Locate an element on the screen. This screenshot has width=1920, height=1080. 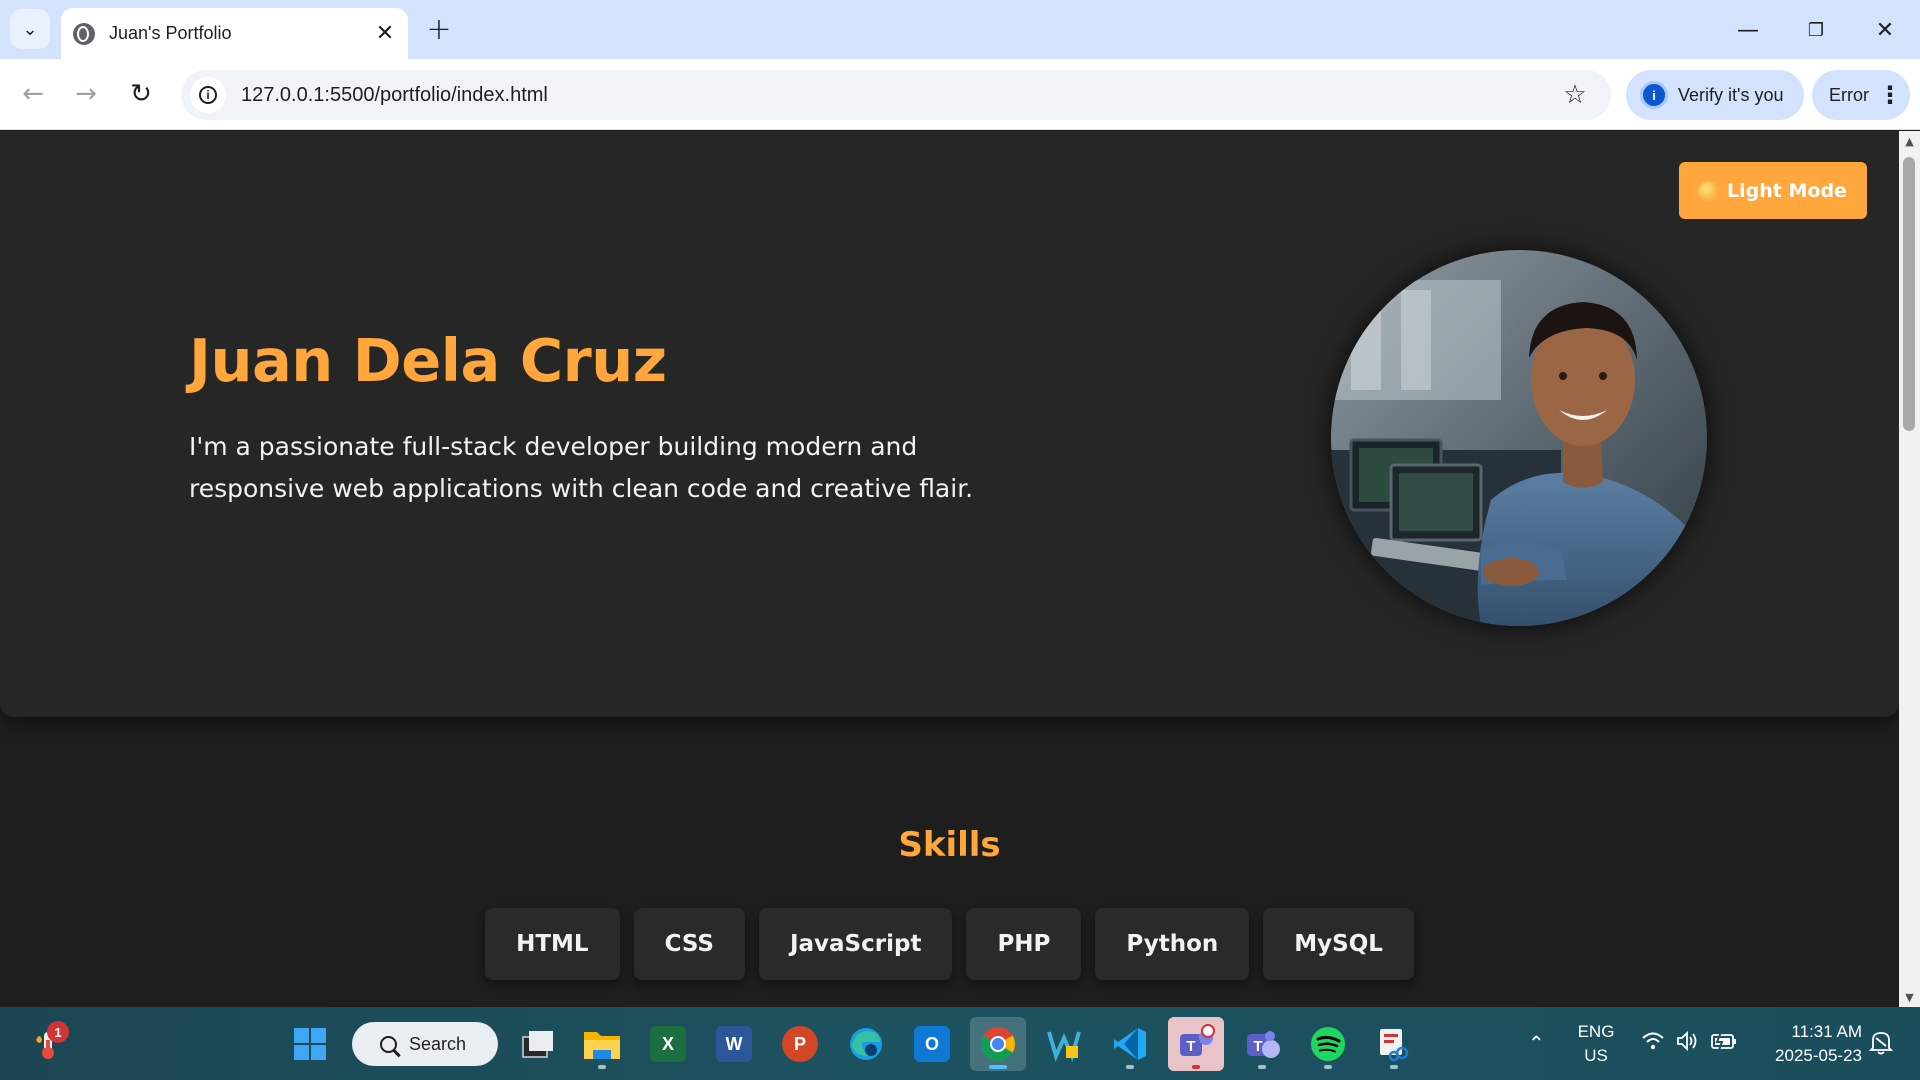
light-mode-toggle-button: Light Mode is located at coordinates (1773, 190).